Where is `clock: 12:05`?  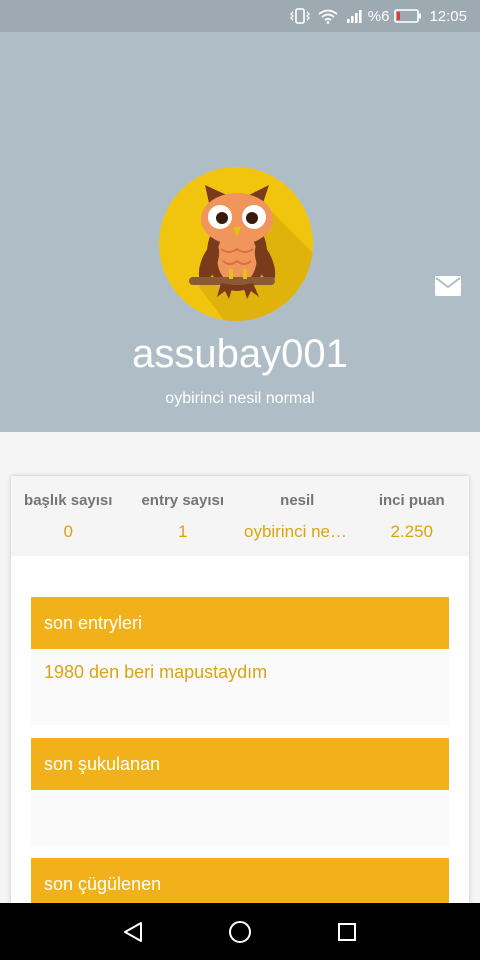 clock: 12:05 is located at coordinates (448, 16).